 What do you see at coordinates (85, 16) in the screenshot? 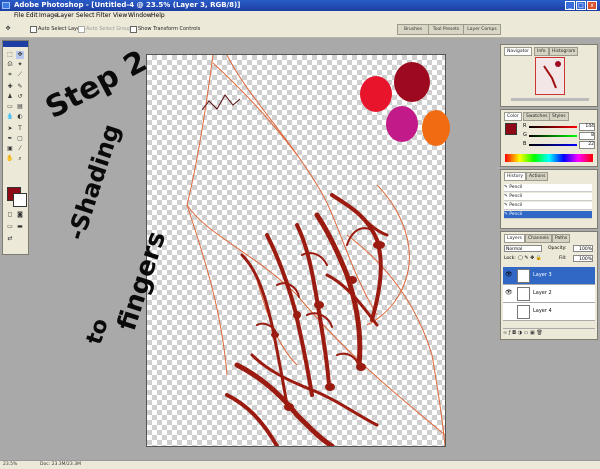
I see `menu-select: Select` at bounding box center [85, 16].